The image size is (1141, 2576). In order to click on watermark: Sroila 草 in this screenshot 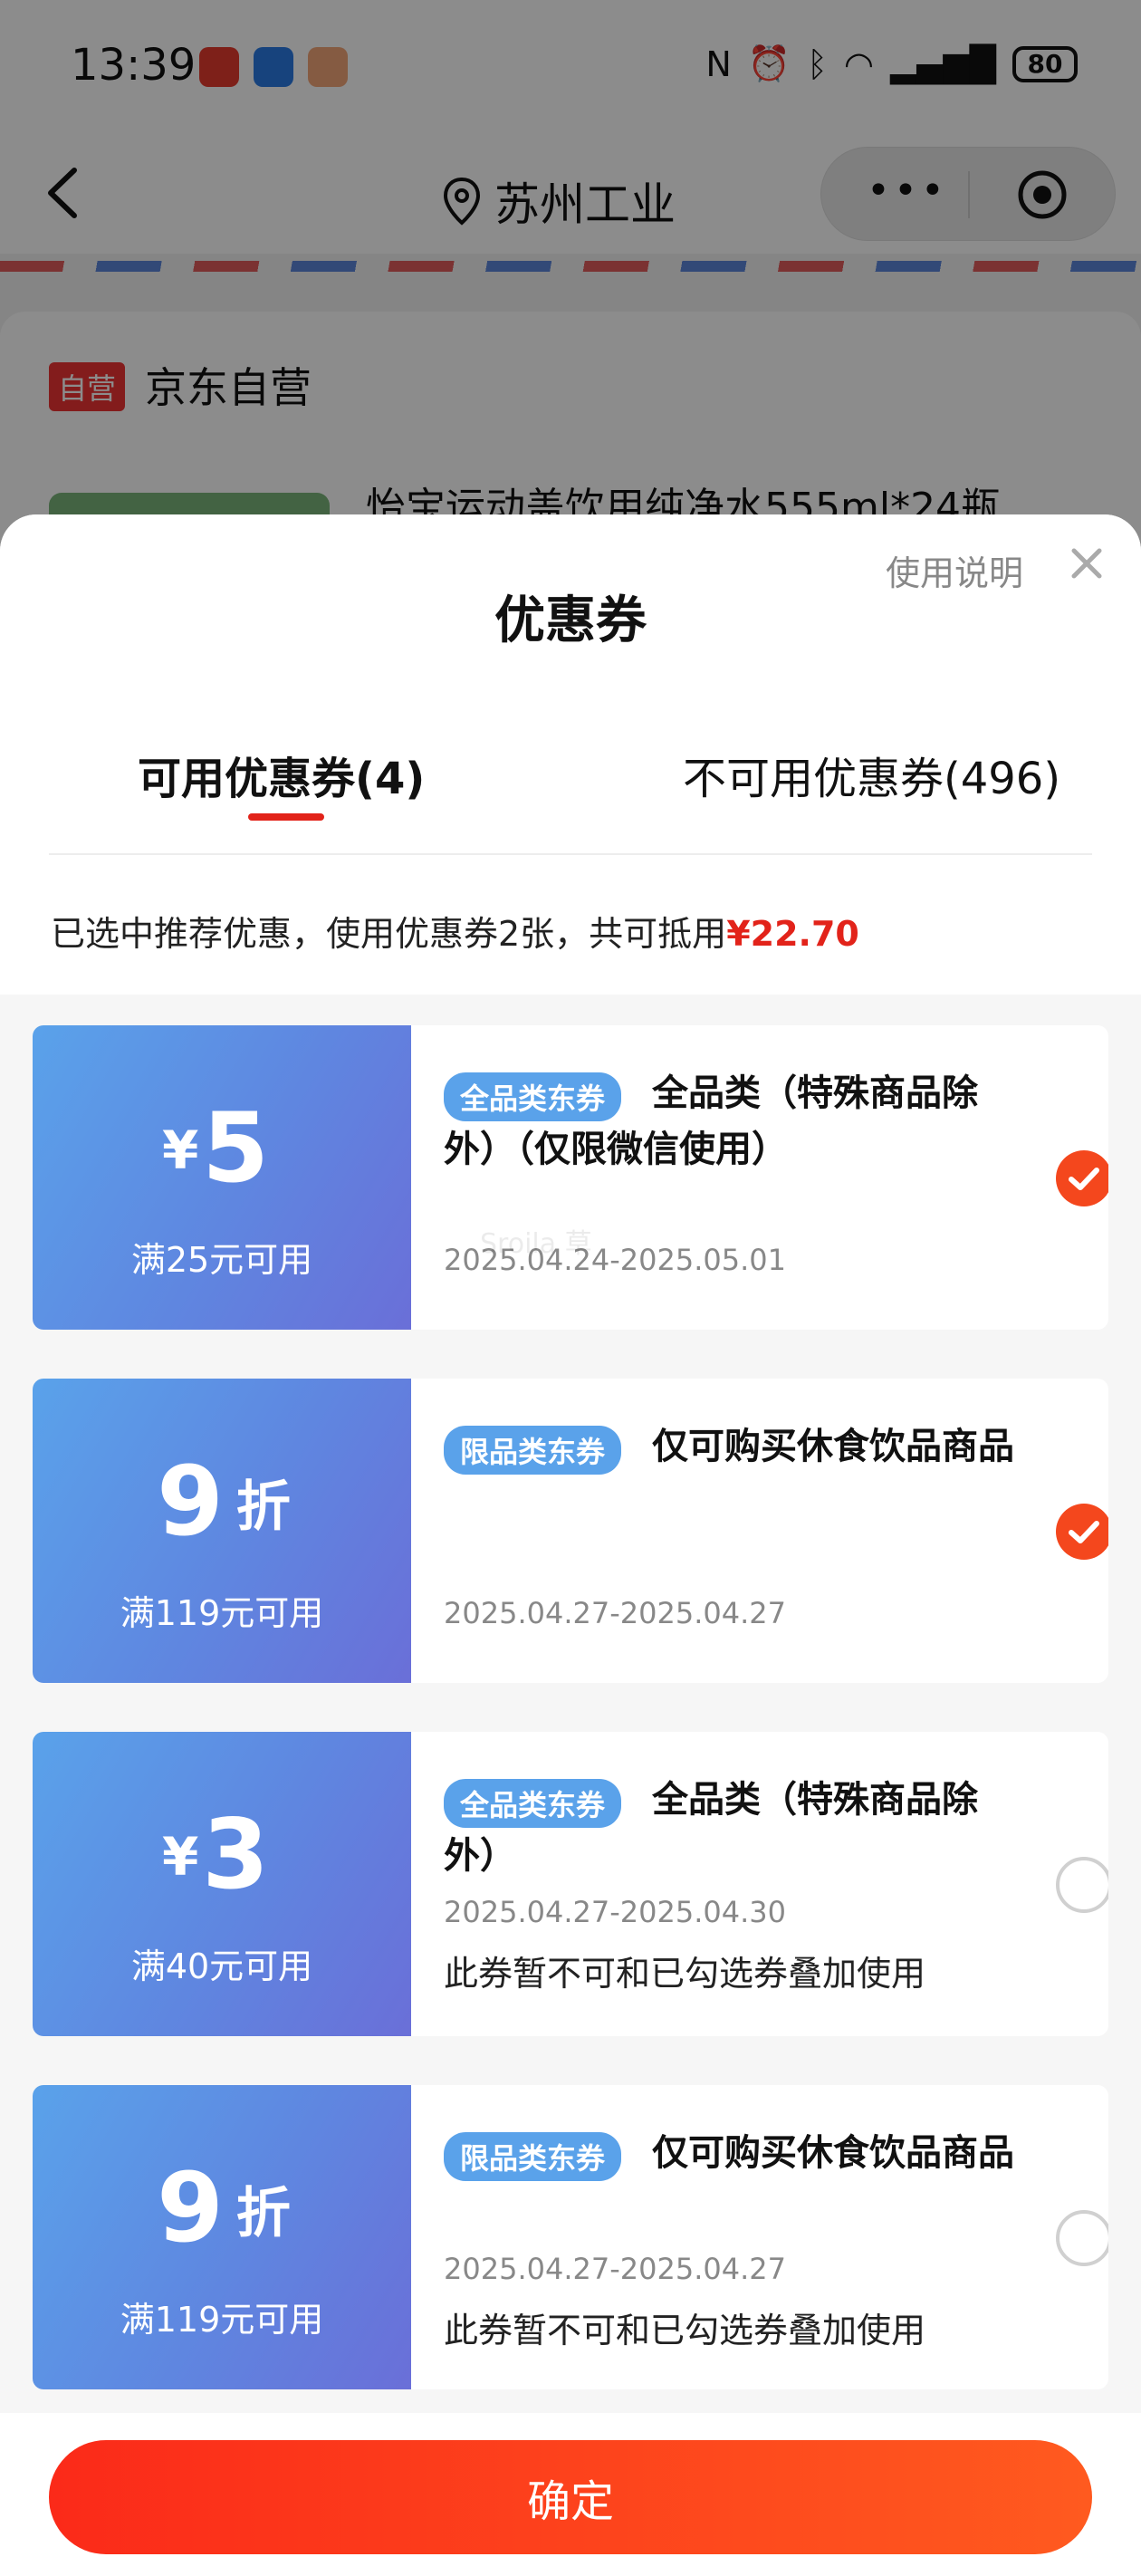, I will do `click(536, 1244)`.